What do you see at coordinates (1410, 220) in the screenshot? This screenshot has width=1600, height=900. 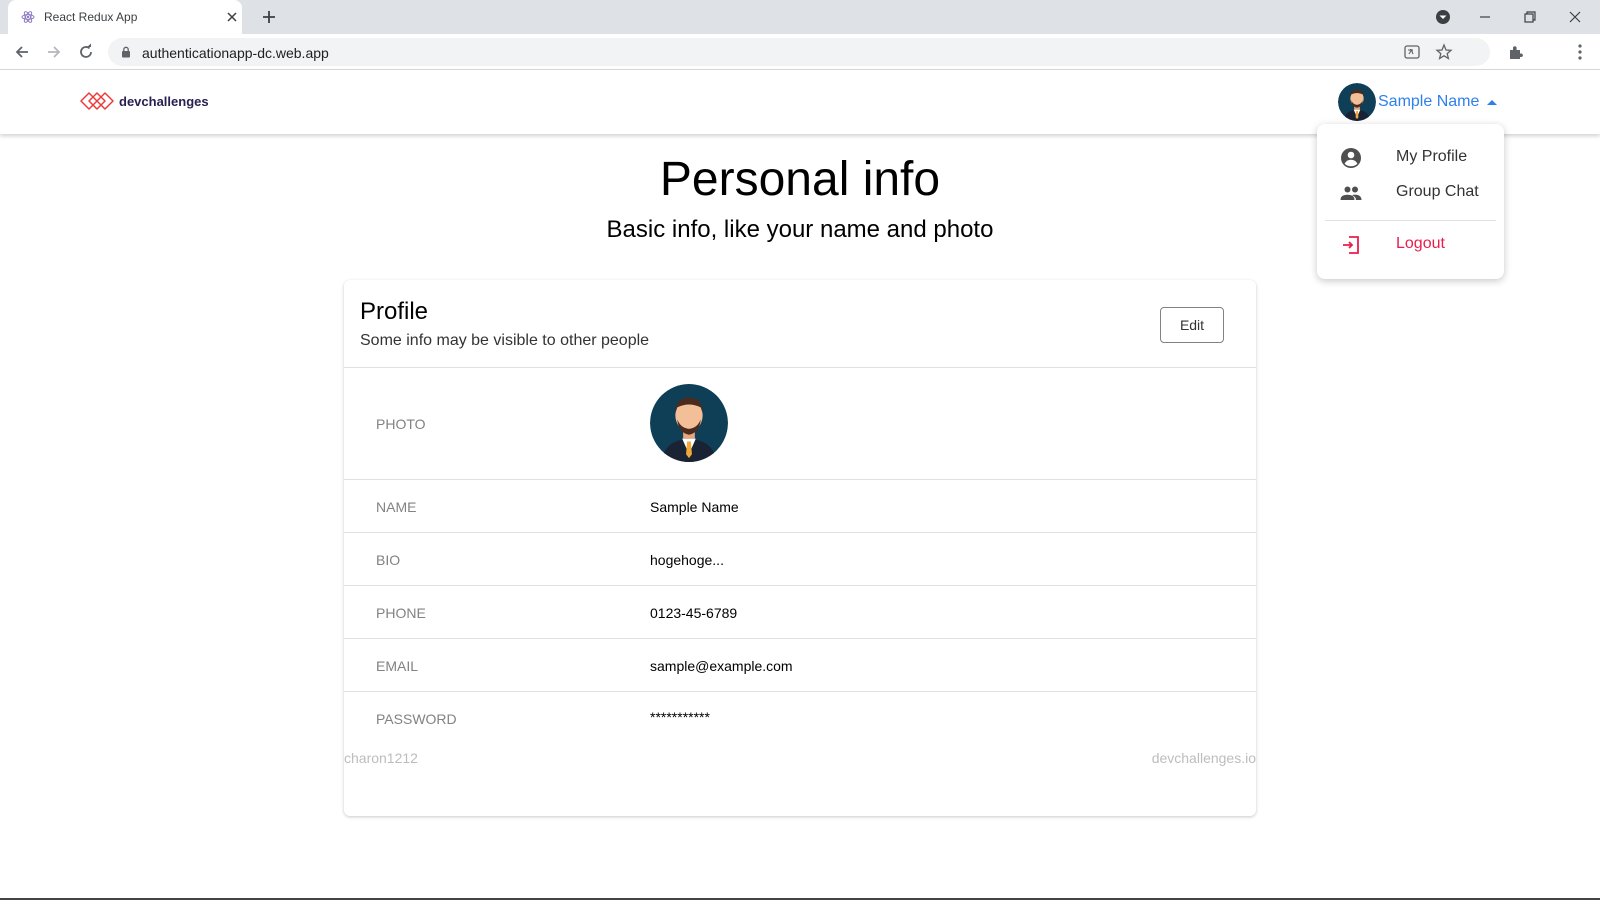 I see `menu-divider` at bounding box center [1410, 220].